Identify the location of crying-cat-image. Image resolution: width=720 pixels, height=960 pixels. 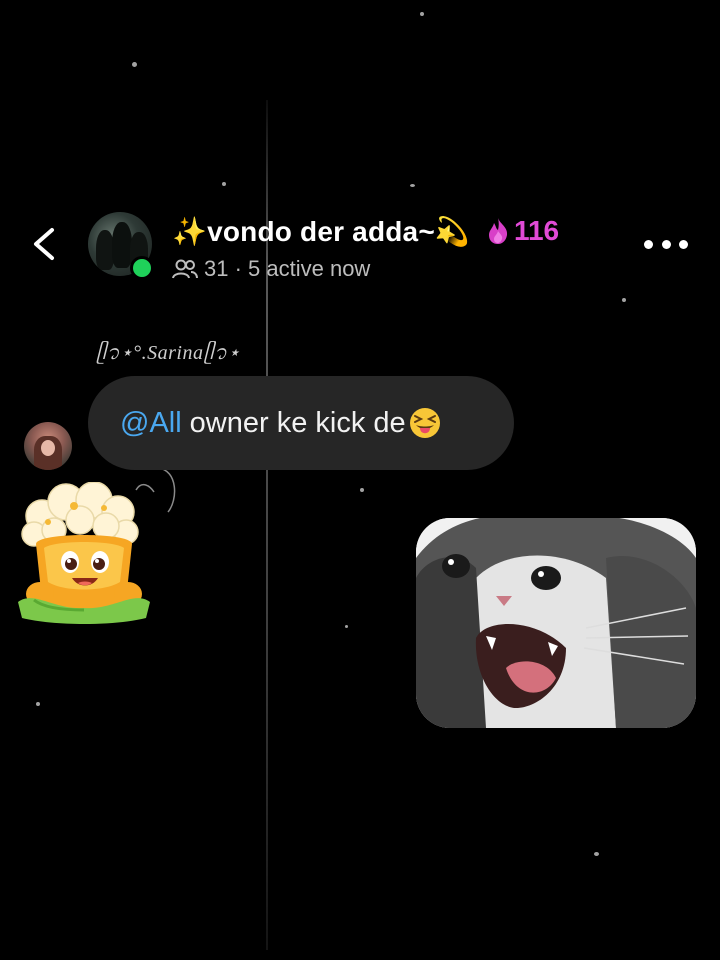
(556, 623).